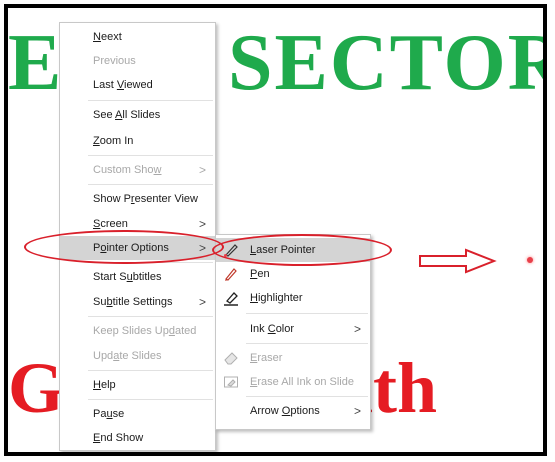  Describe the element at coordinates (293, 298) in the screenshot. I see `submenu-item-highlighter: Highlighter` at that location.